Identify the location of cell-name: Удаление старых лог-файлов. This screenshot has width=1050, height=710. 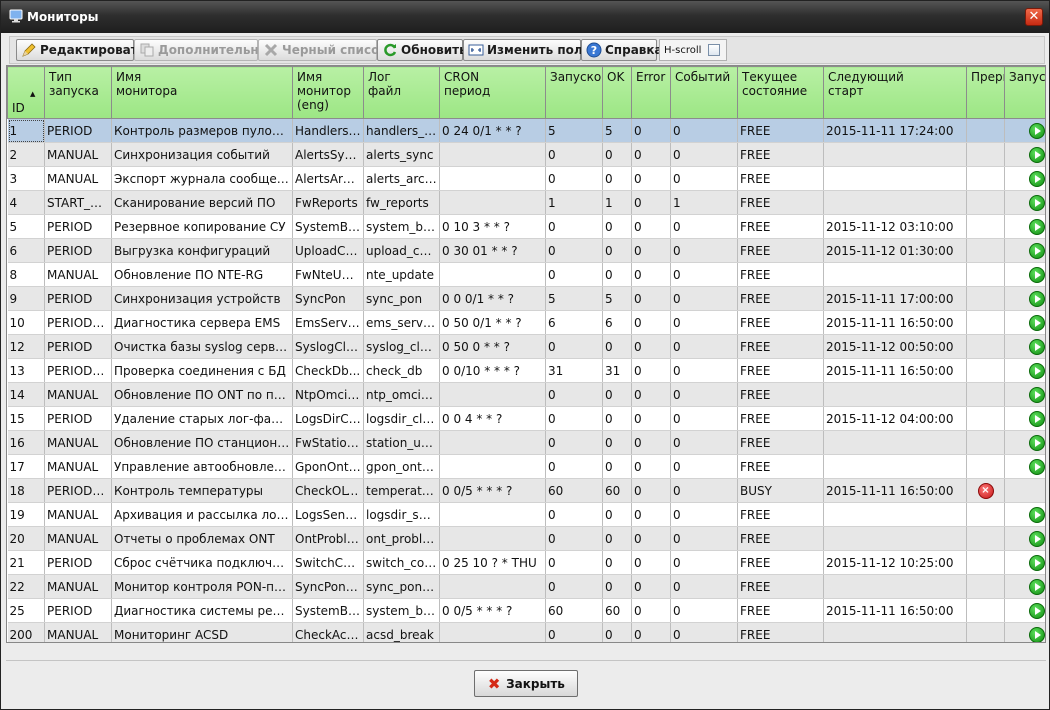
(202, 418).